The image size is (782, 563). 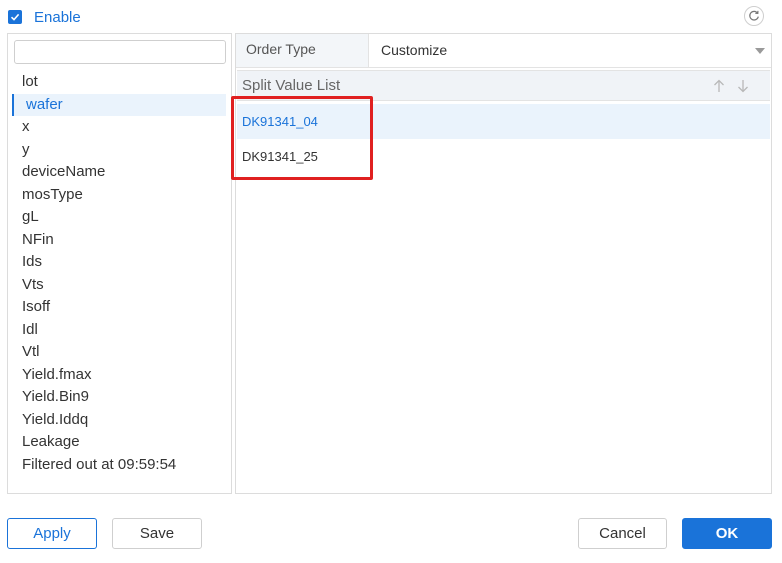 What do you see at coordinates (119, 375) in the screenshot?
I see `field-item: Yield.fmax` at bounding box center [119, 375].